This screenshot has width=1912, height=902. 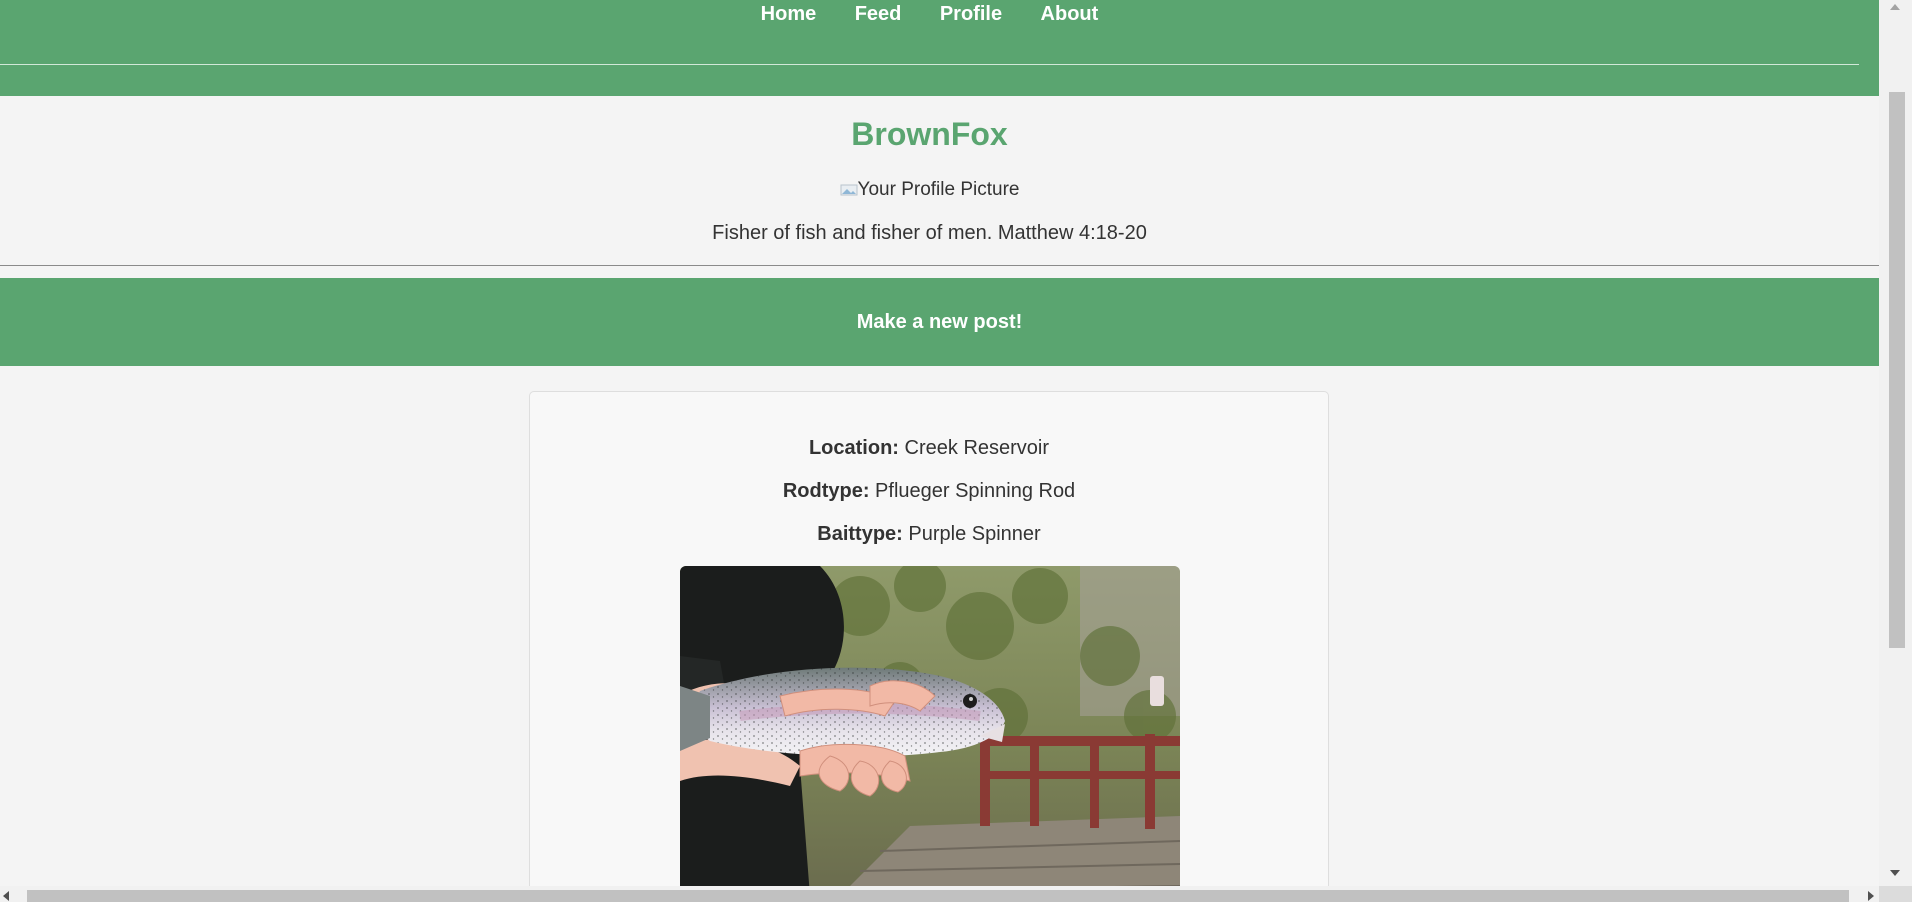 What do you see at coordinates (1897, 370) in the screenshot?
I see `vertical-scroll-thumb` at bounding box center [1897, 370].